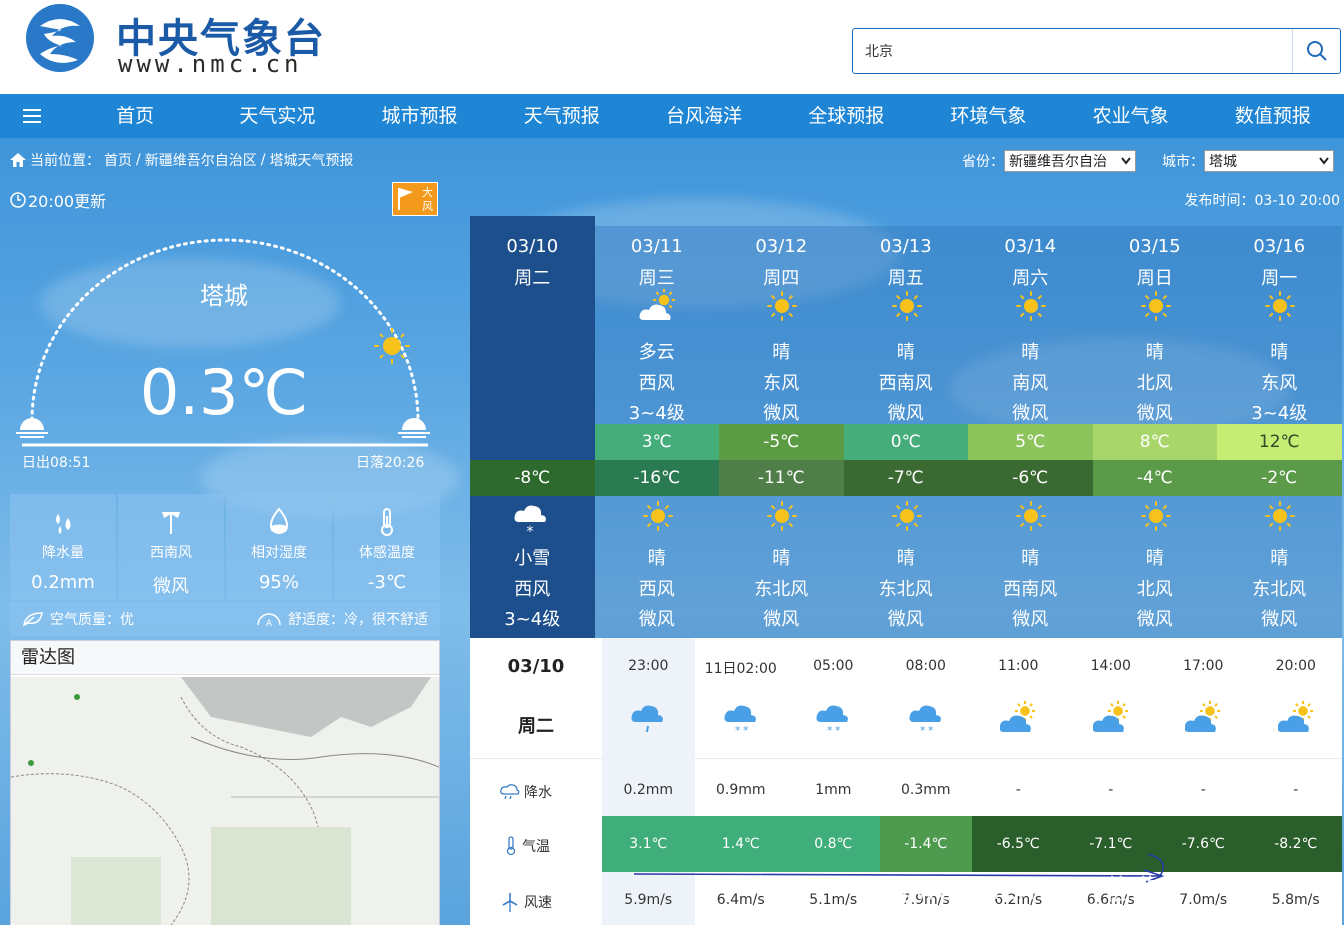  What do you see at coordinates (648, 790) in the screenshot?
I see `hourly-precip: 0.2mm` at bounding box center [648, 790].